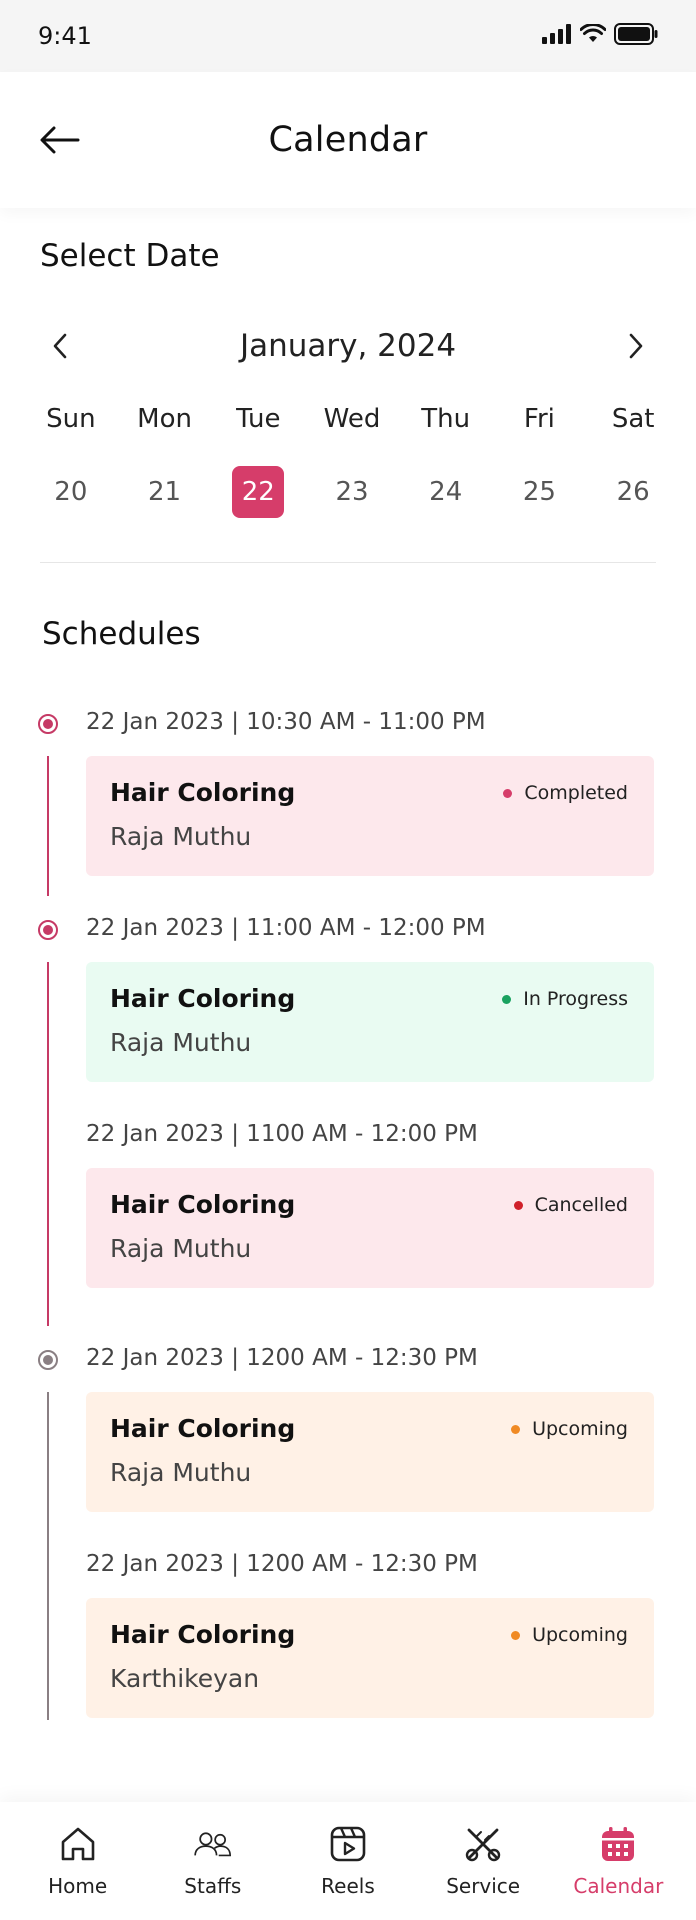  Describe the element at coordinates (348, 562) in the screenshot. I see `section-divider` at that location.